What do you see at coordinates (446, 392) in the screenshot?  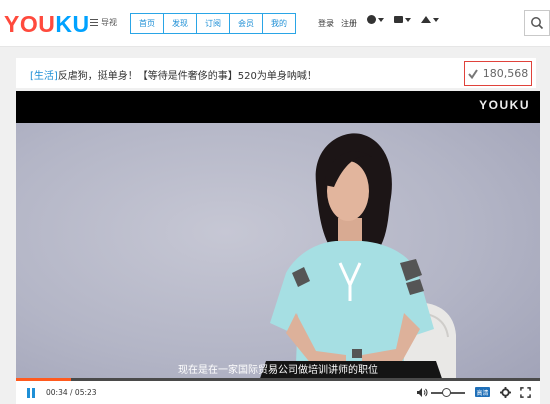 I see `volume-slider-handle` at bounding box center [446, 392].